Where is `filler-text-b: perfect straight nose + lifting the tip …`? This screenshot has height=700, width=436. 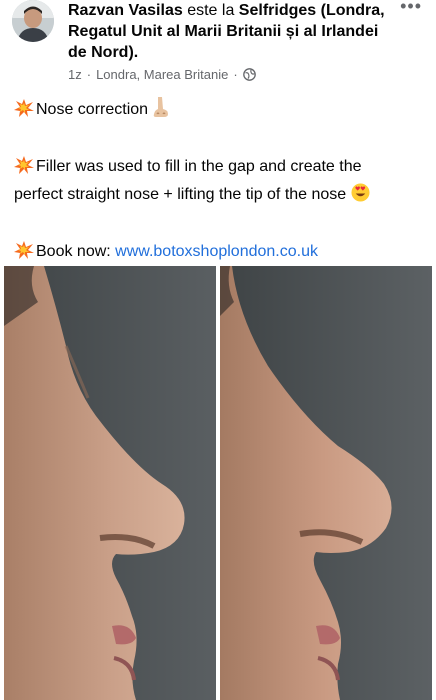
filler-text-b: perfect straight nose + lifting the tip … is located at coordinates (180, 194).